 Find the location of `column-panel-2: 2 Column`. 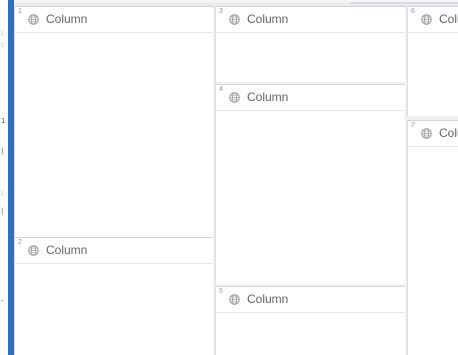

column-panel-2: 2 Column is located at coordinates (113, 296).